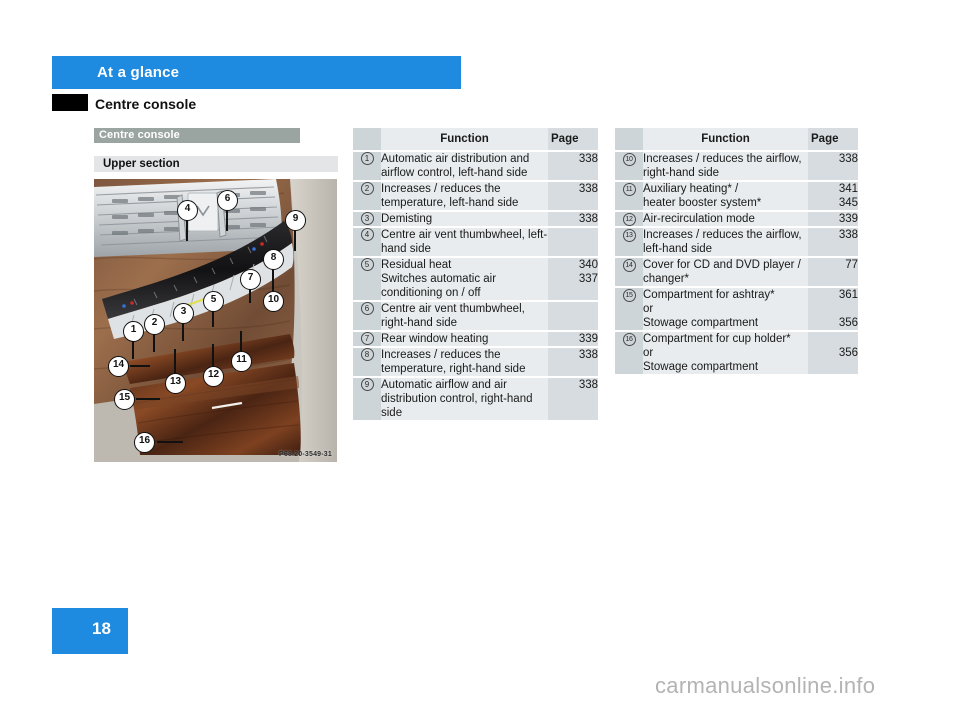 The image size is (960, 708). What do you see at coordinates (573, 316) in the screenshot?
I see `row-page` at bounding box center [573, 316].